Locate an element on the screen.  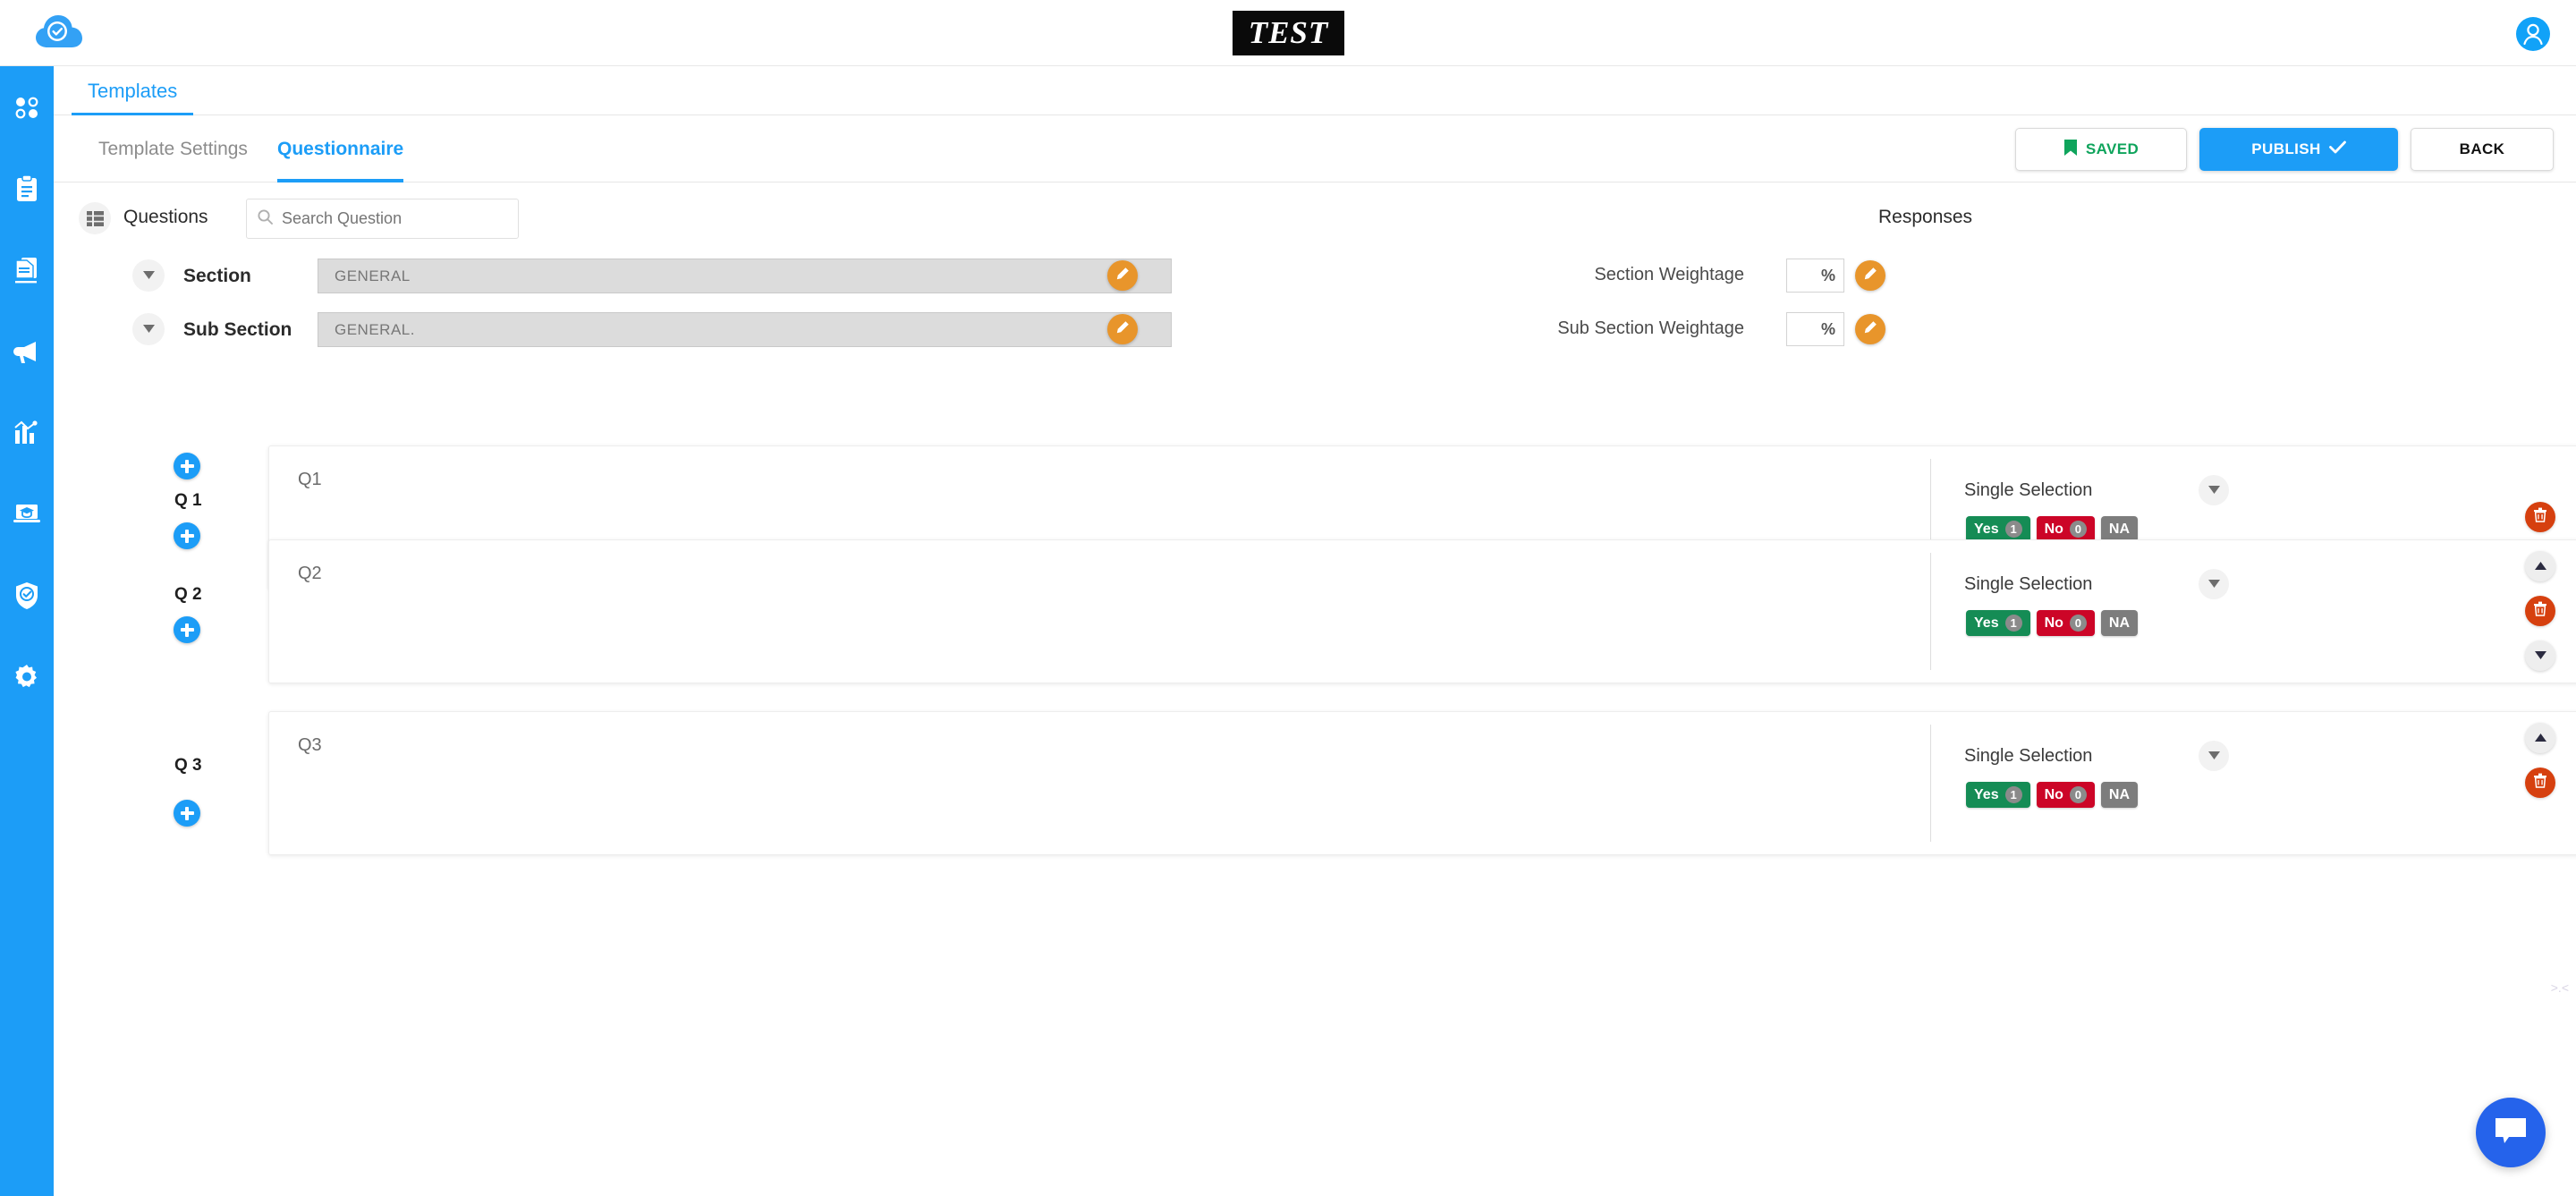
corner-mark: >.< is located at coordinates (2559, 987).